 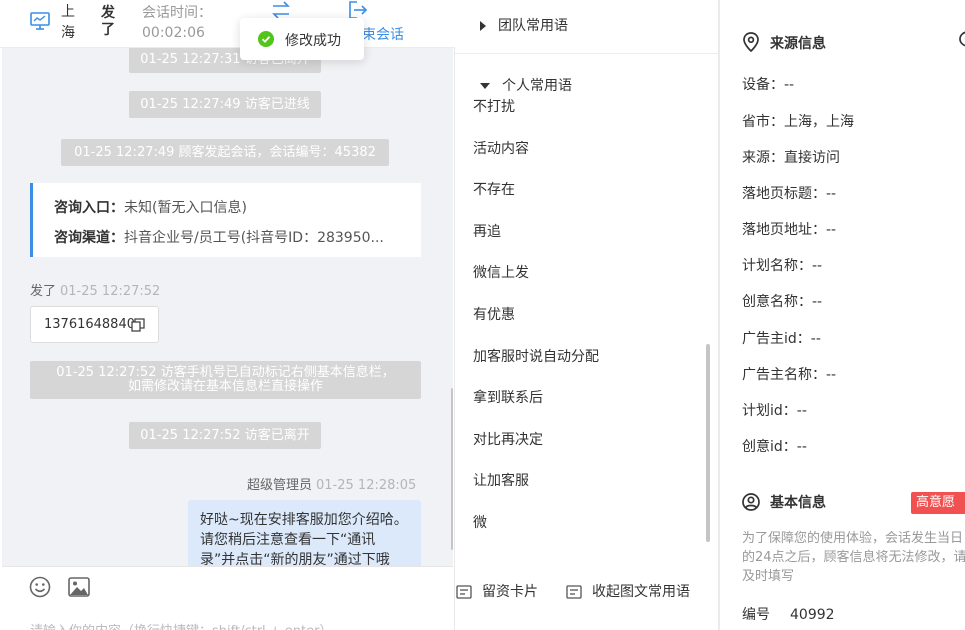 I want to click on session-time-value: 00:02:06, so click(x=173, y=33).